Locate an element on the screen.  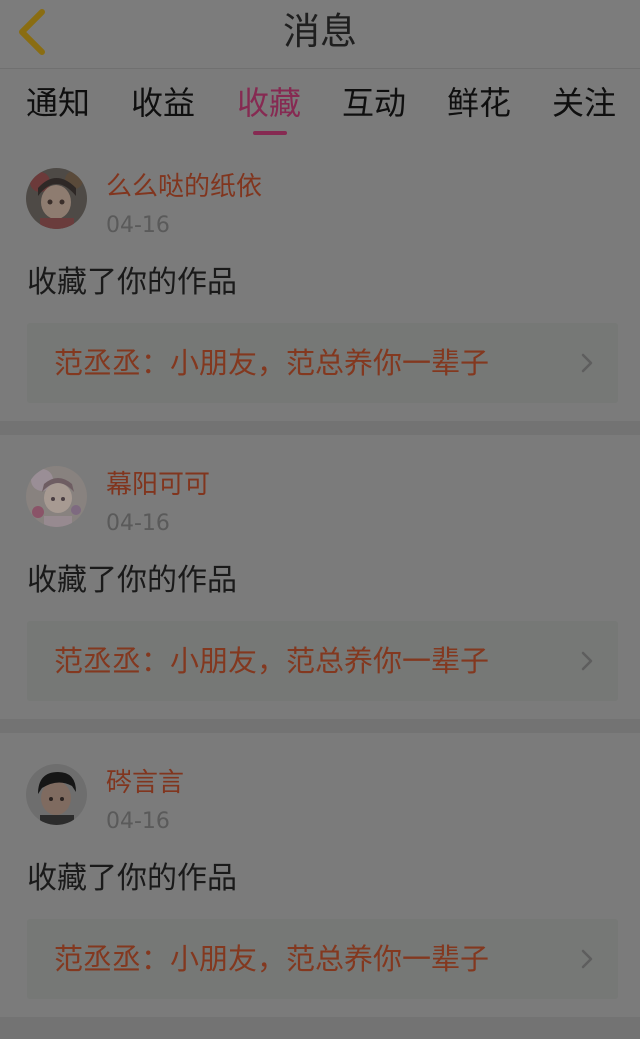
tab-follows: 关注 is located at coordinates (584, 103).